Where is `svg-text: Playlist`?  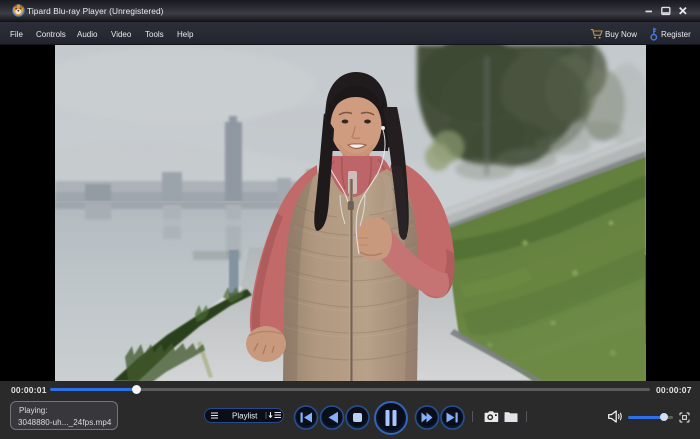 svg-text: Playlist is located at coordinates (245, 416).